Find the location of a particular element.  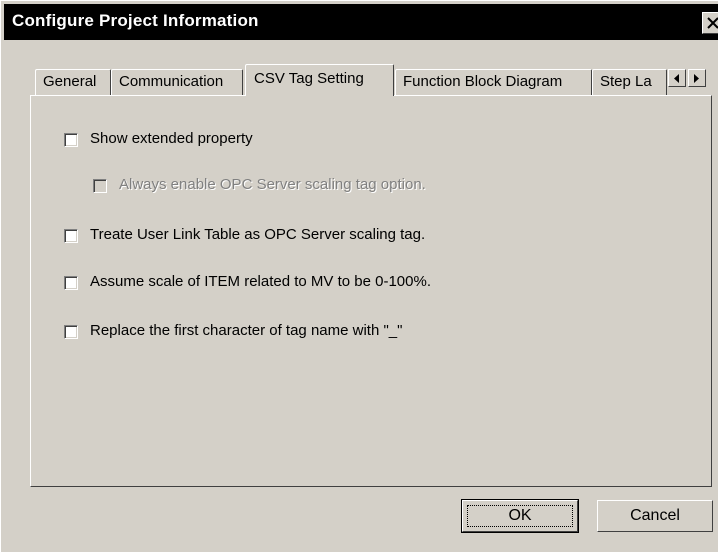

scroll-right-icon is located at coordinates (696, 78).